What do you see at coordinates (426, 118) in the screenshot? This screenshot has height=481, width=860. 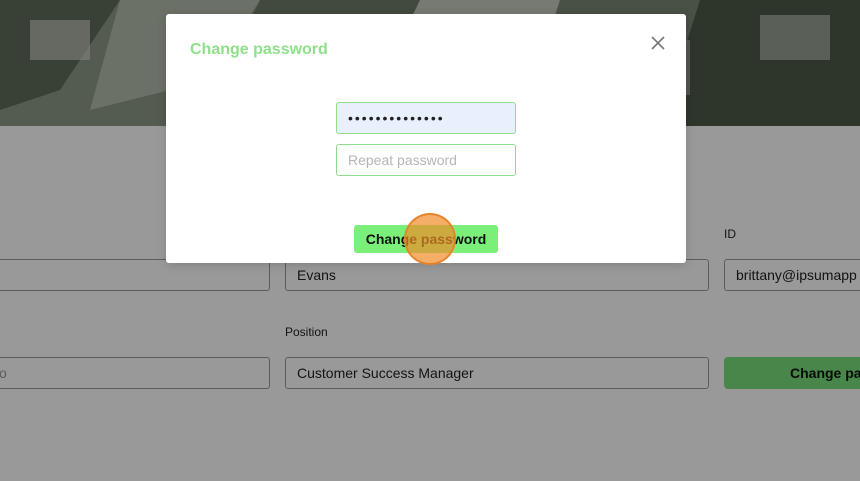 I see `new-password-input` at bounding box center [426, 118].